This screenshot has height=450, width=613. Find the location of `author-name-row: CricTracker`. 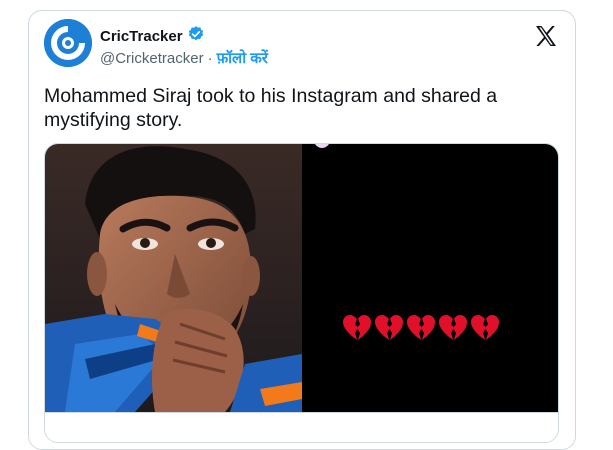

author-name-row: CricTracker is located at coordinates (152, 36).